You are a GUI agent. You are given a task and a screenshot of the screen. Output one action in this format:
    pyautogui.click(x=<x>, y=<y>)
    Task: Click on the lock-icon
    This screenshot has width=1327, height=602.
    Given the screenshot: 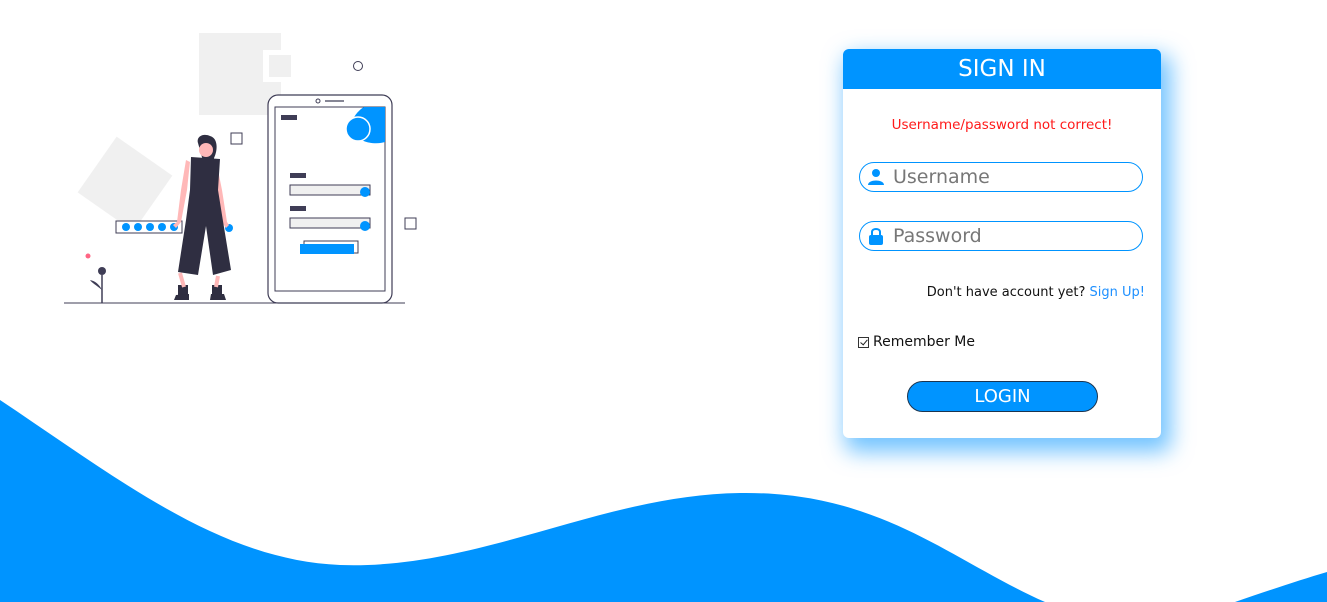 What is the action you would take?
    pyautogui.click(x=876, y=236)
    